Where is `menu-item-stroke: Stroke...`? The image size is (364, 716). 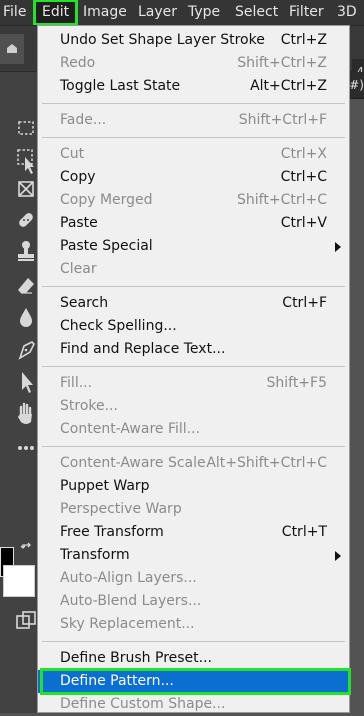 menu-item-stroke: Stroke... is located at coordinates (193, 406).